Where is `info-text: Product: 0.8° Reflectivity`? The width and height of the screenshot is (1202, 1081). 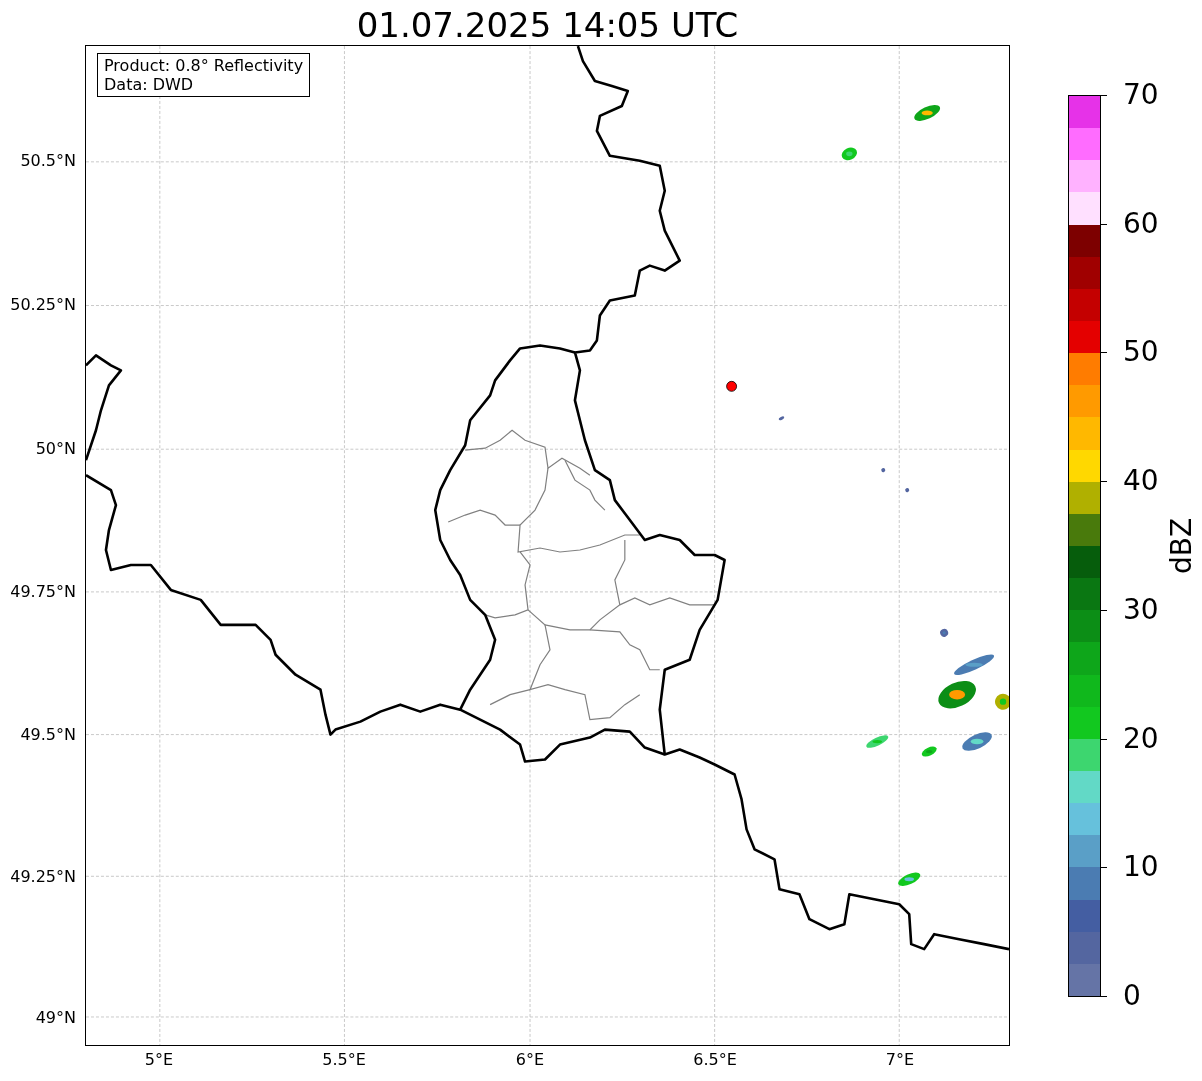 info-text: Product: 0.8° Reflectivity is located at coordinates (204, 65).